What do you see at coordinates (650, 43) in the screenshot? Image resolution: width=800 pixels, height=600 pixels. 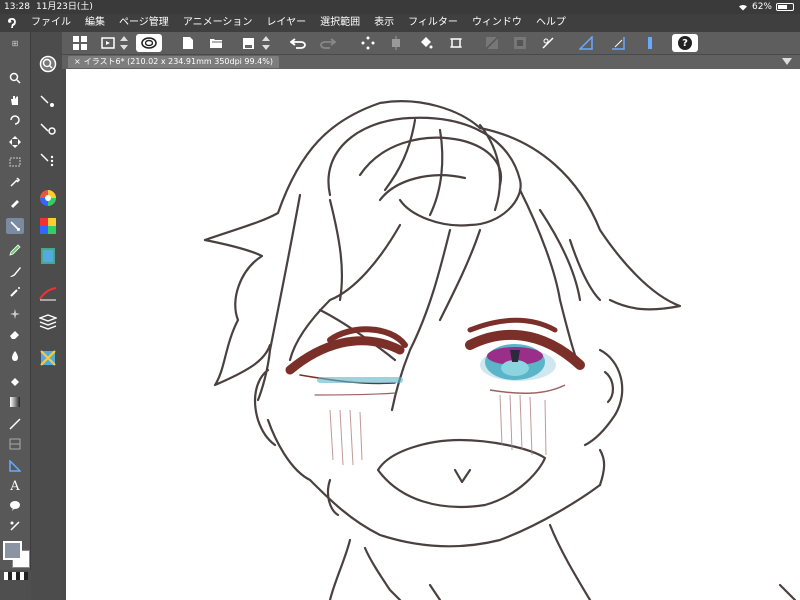 I see `pen-pressure-icon` at bounding box center [650, 43].